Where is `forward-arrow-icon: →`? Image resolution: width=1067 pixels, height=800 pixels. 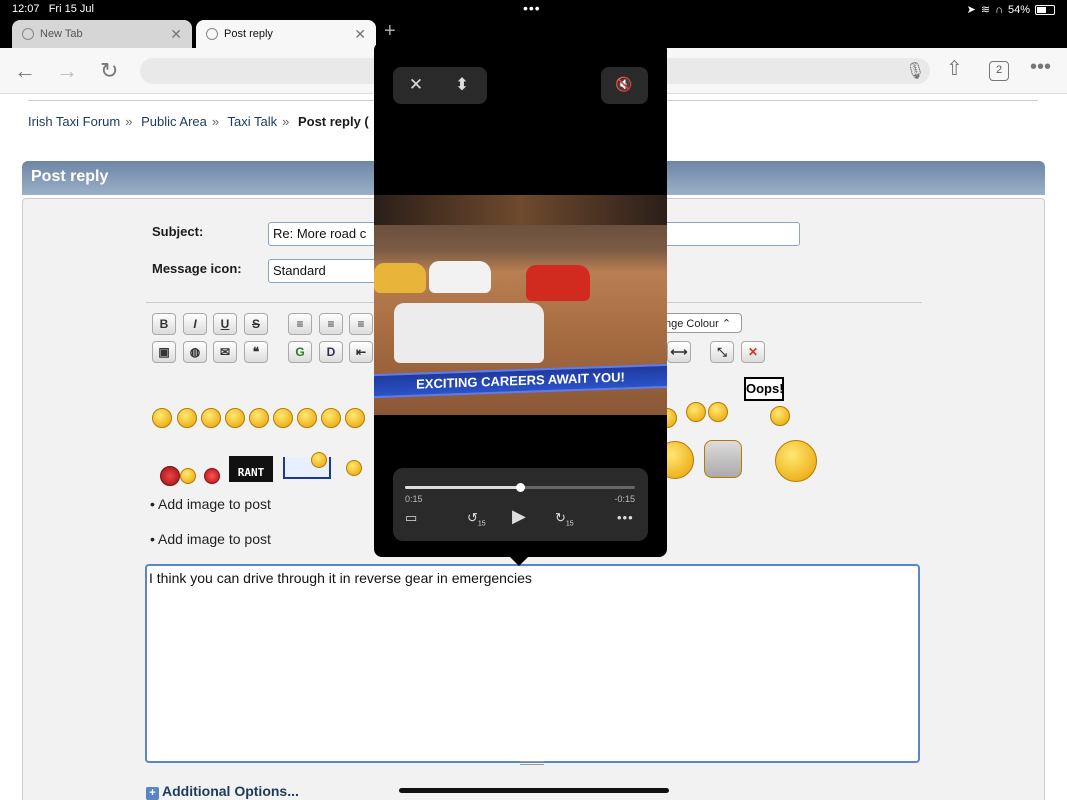 forward-arrow-icon: → is located at coordinates (67, 71).